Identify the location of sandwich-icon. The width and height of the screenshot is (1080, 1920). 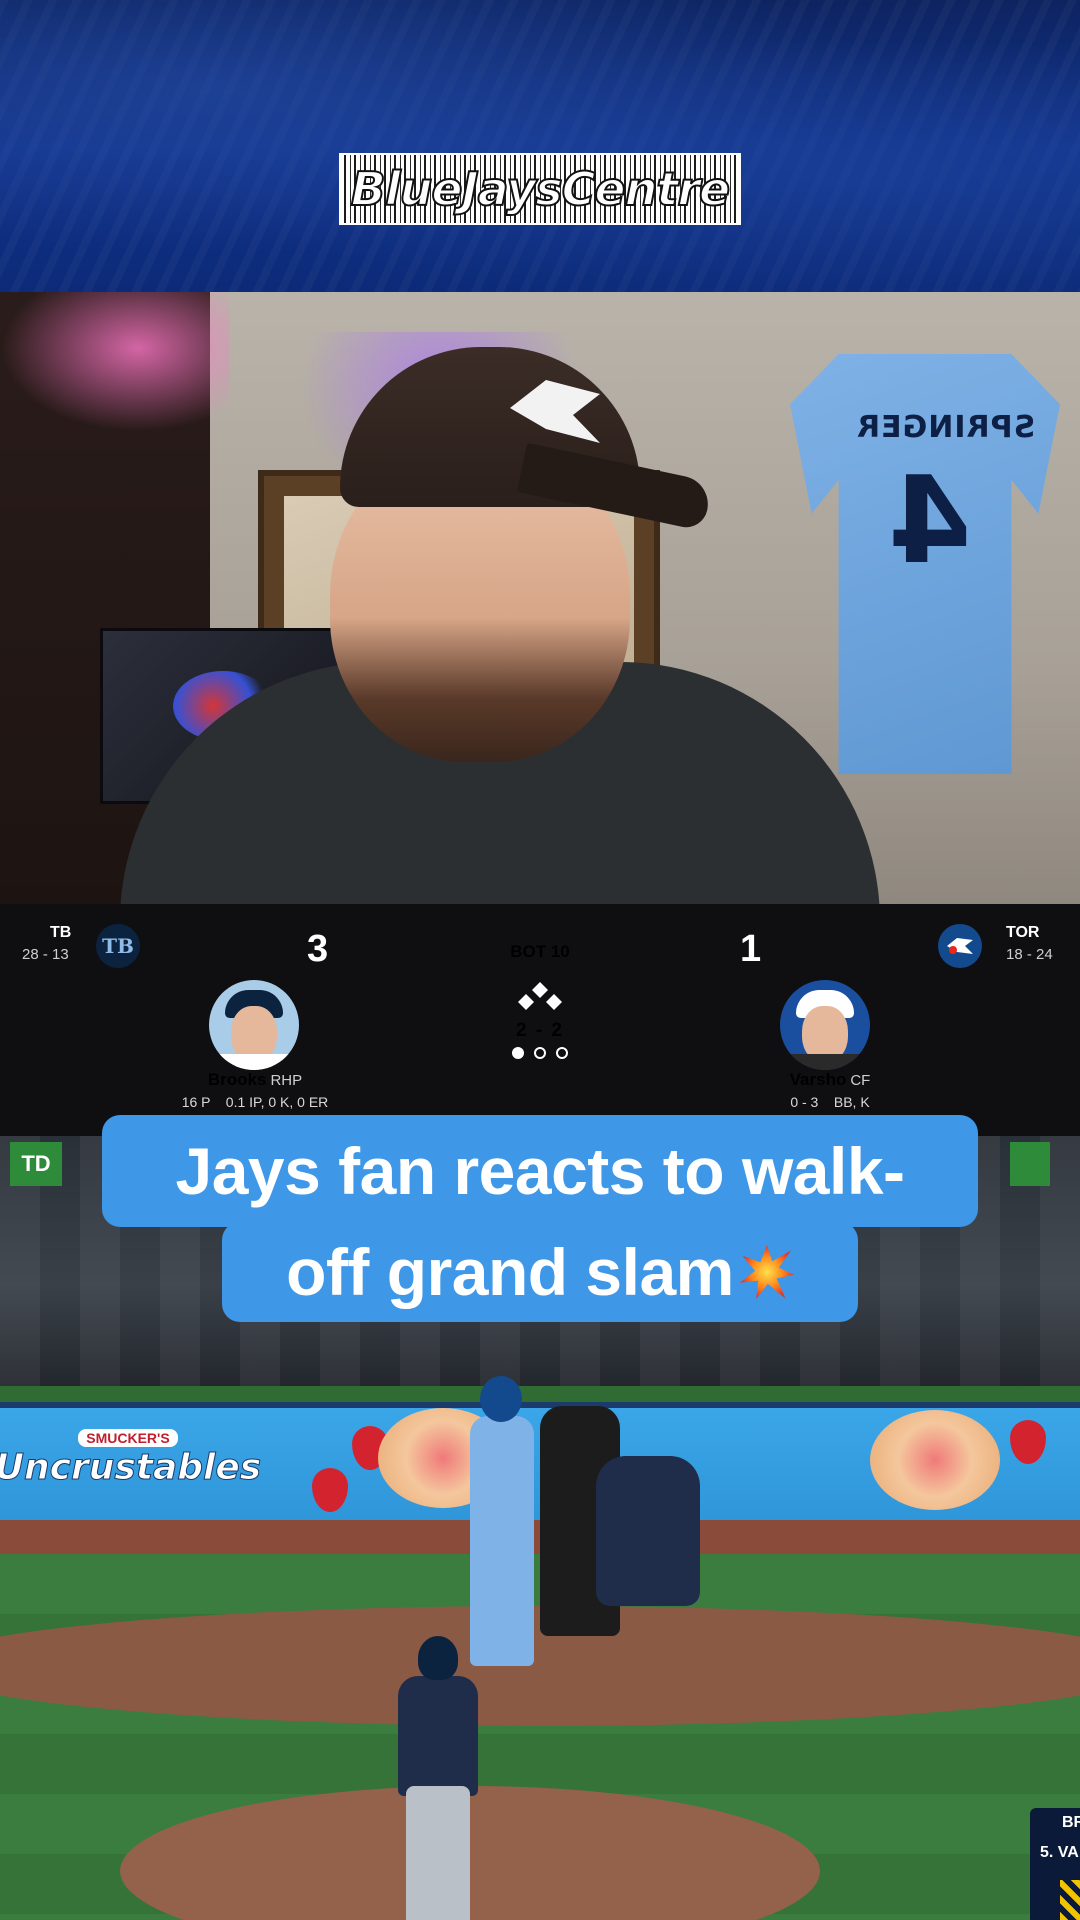
(935, 1460).